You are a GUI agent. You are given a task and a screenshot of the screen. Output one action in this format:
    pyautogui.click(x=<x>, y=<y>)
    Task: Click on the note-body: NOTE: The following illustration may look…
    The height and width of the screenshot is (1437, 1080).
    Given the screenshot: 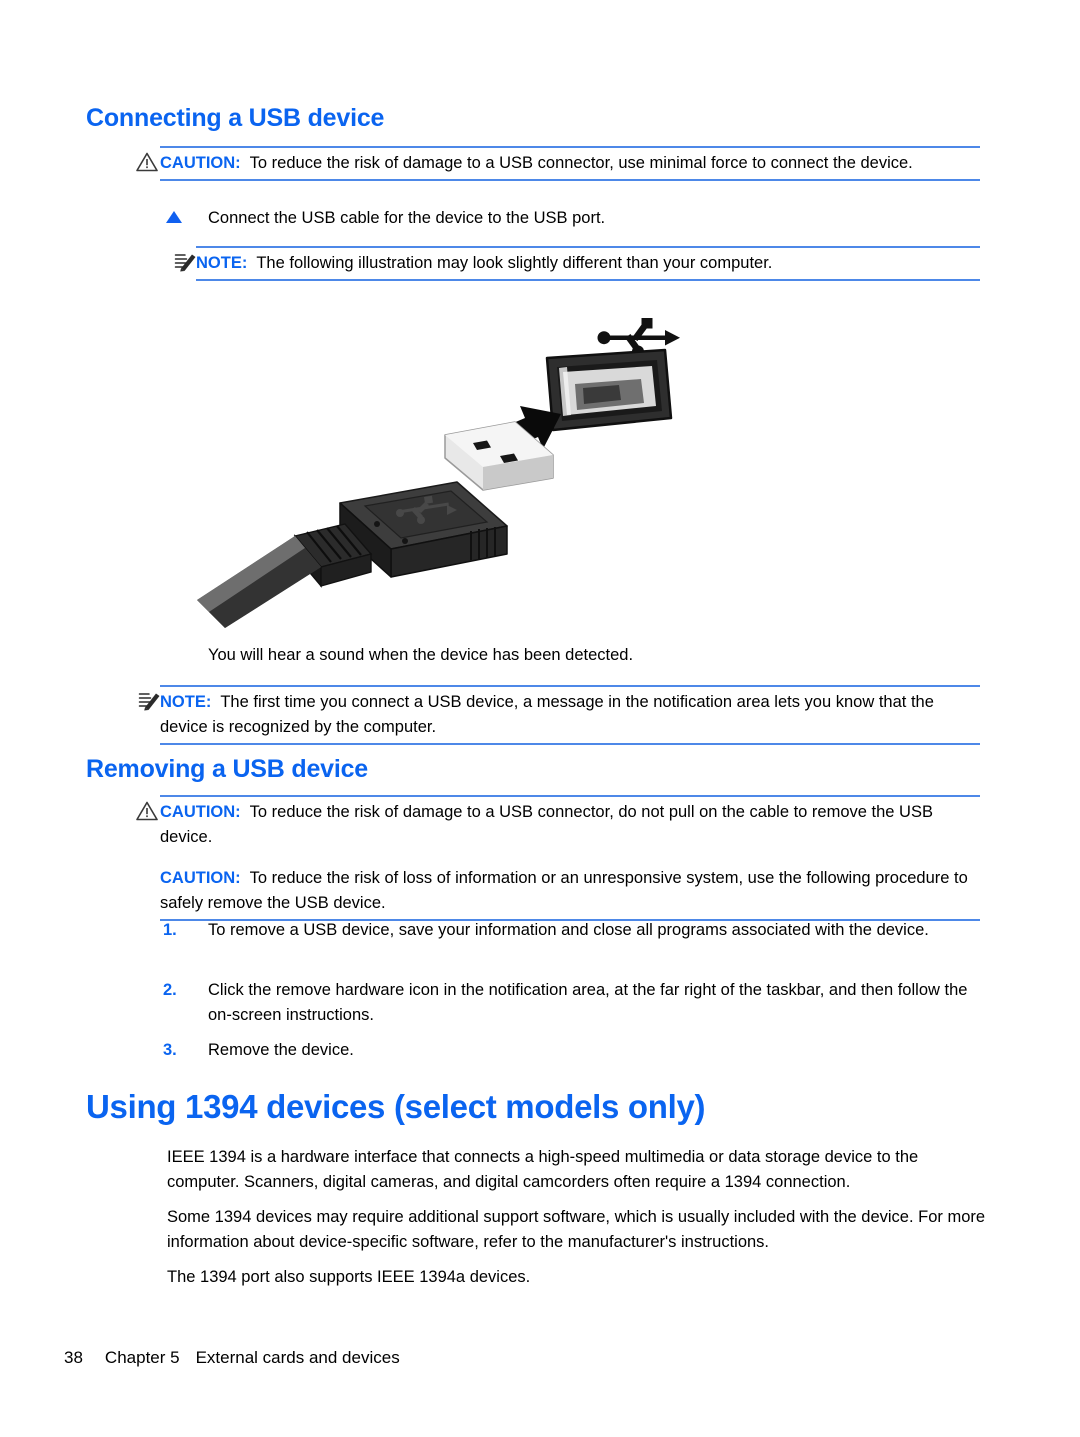 What is the action you would take?
    pyautogui.click(x=588, y=263)
    